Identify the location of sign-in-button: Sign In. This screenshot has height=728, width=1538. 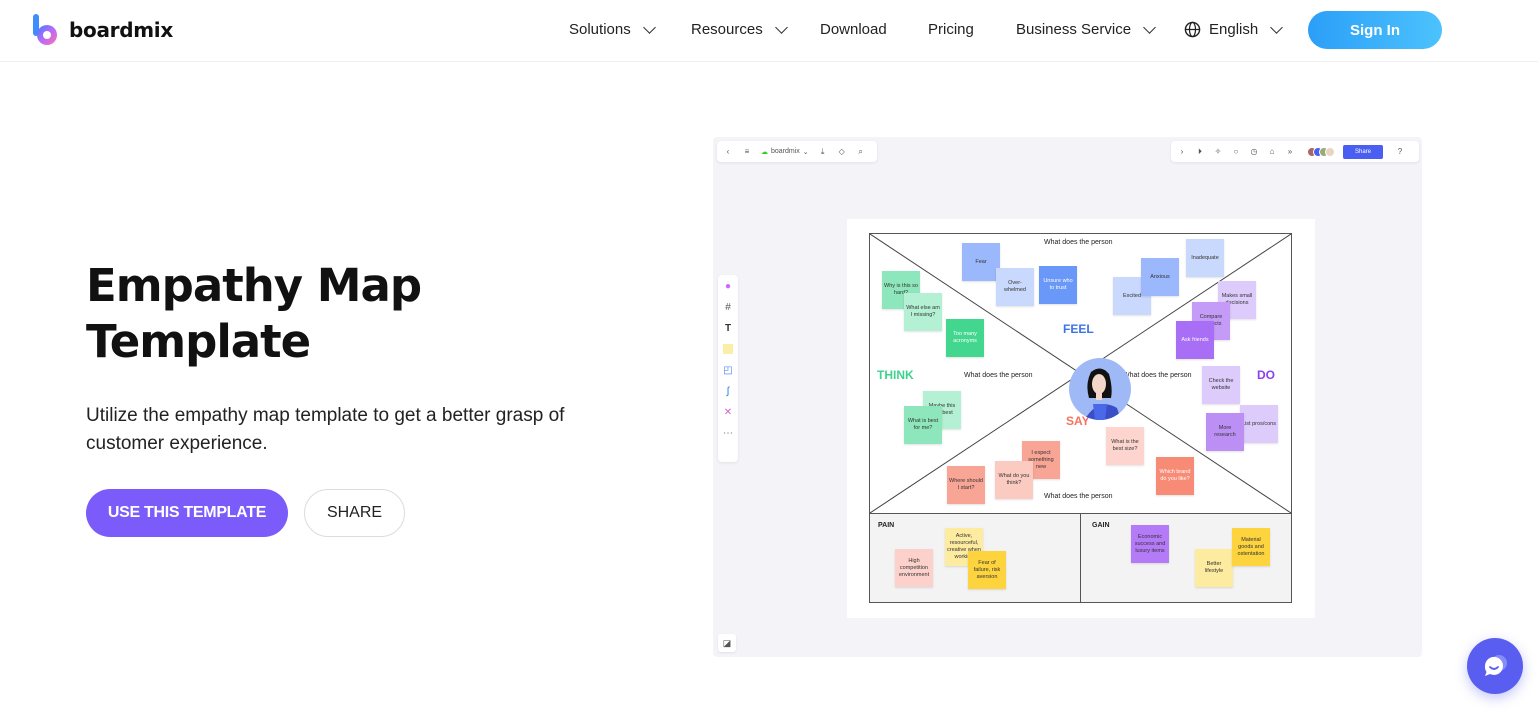
(1375, 30).